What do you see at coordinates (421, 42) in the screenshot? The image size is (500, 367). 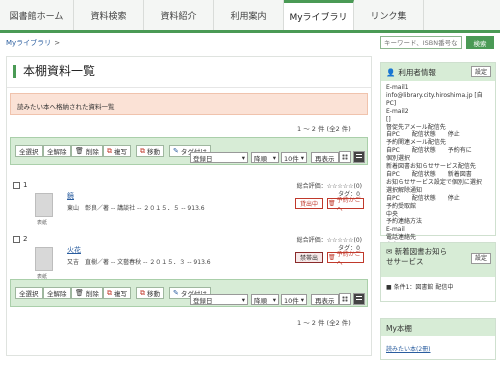 I see `keyword-search-input` at bounding box center [421, 42].